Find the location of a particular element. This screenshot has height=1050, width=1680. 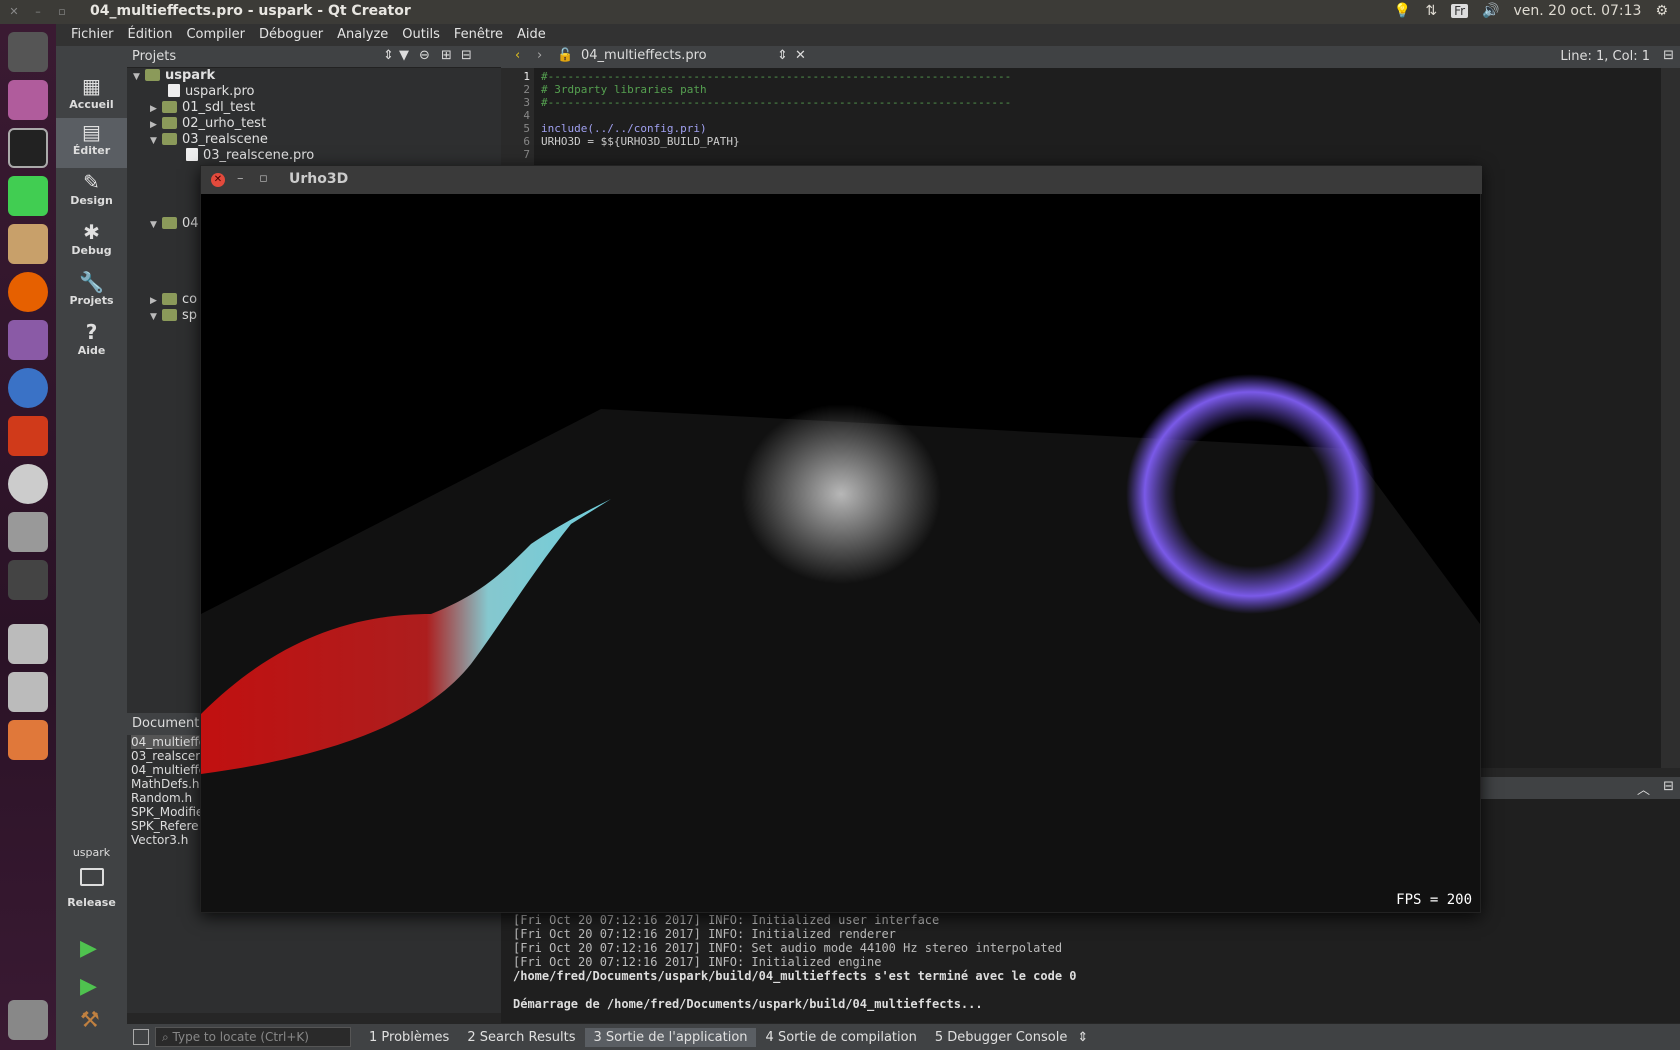

close-file-icon: ✕ is located at coordinates (800, 55).